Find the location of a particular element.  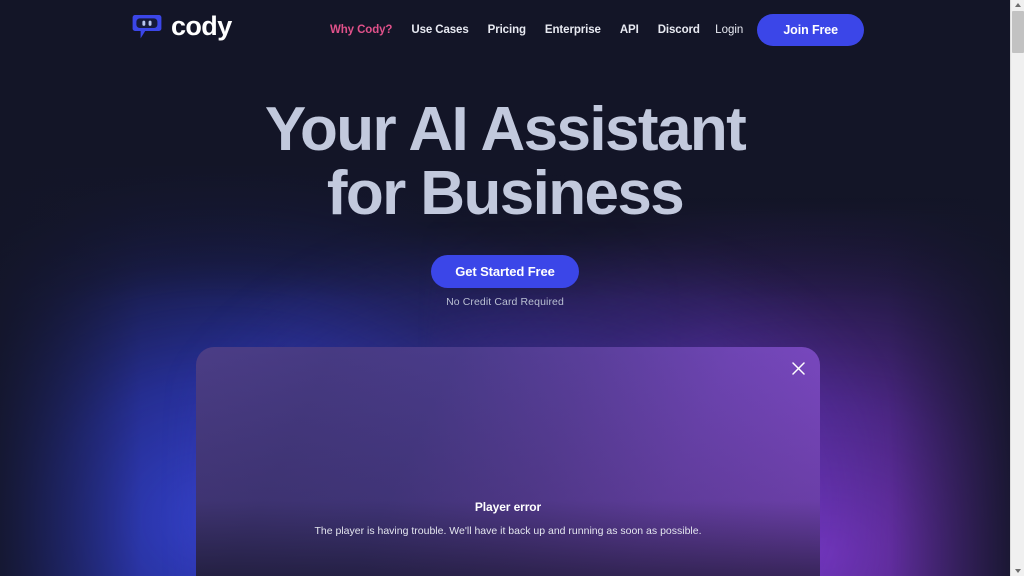

brand-name: cody is located at coordinates (201, 26).